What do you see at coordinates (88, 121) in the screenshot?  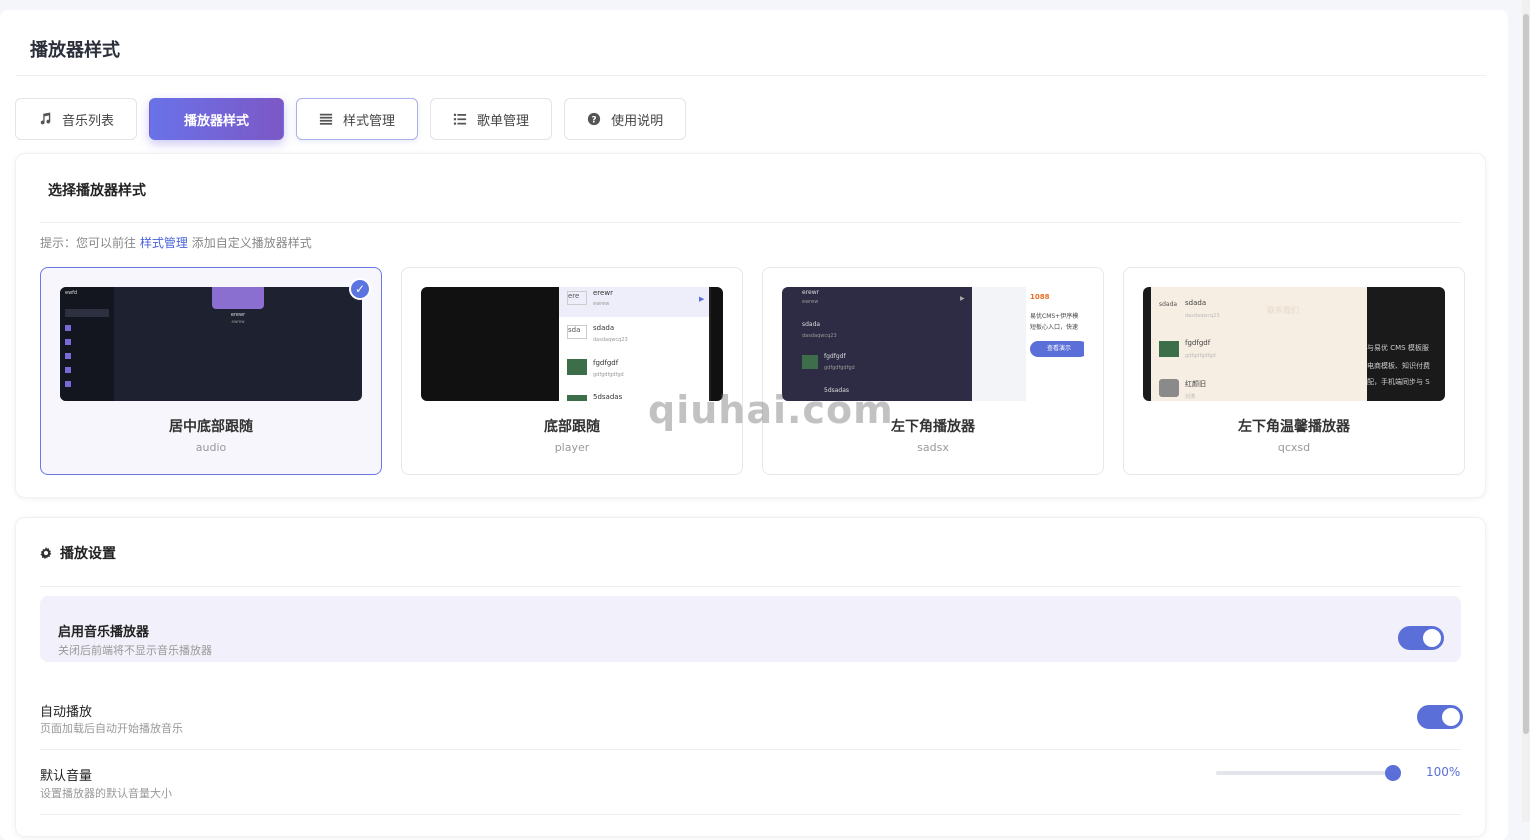 I see `tab-label: 音乐列表` at bounding box center [88, 121].